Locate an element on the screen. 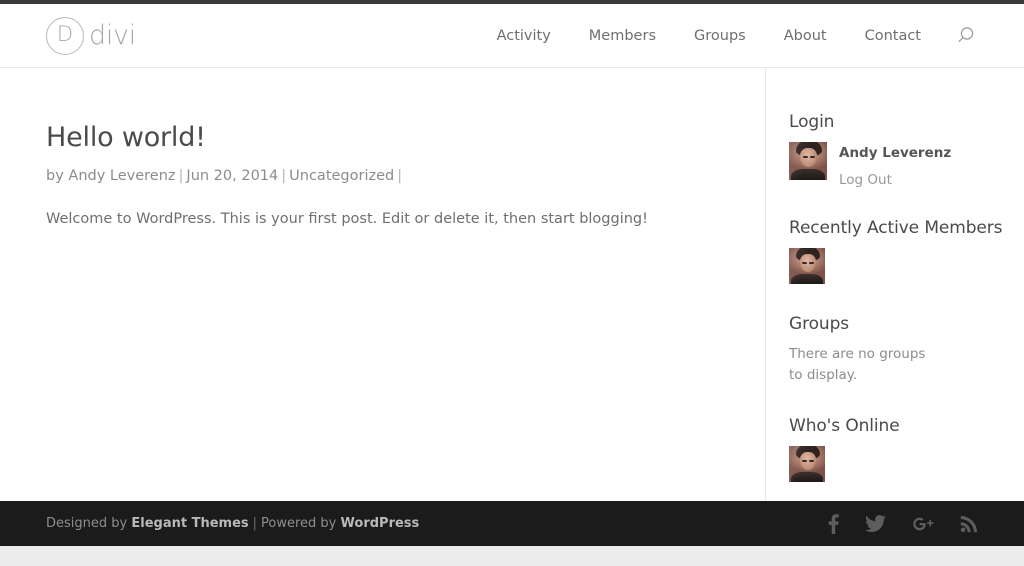  login-user-row: Andy Leverenz Log Out is located at coordinates (906, 165).